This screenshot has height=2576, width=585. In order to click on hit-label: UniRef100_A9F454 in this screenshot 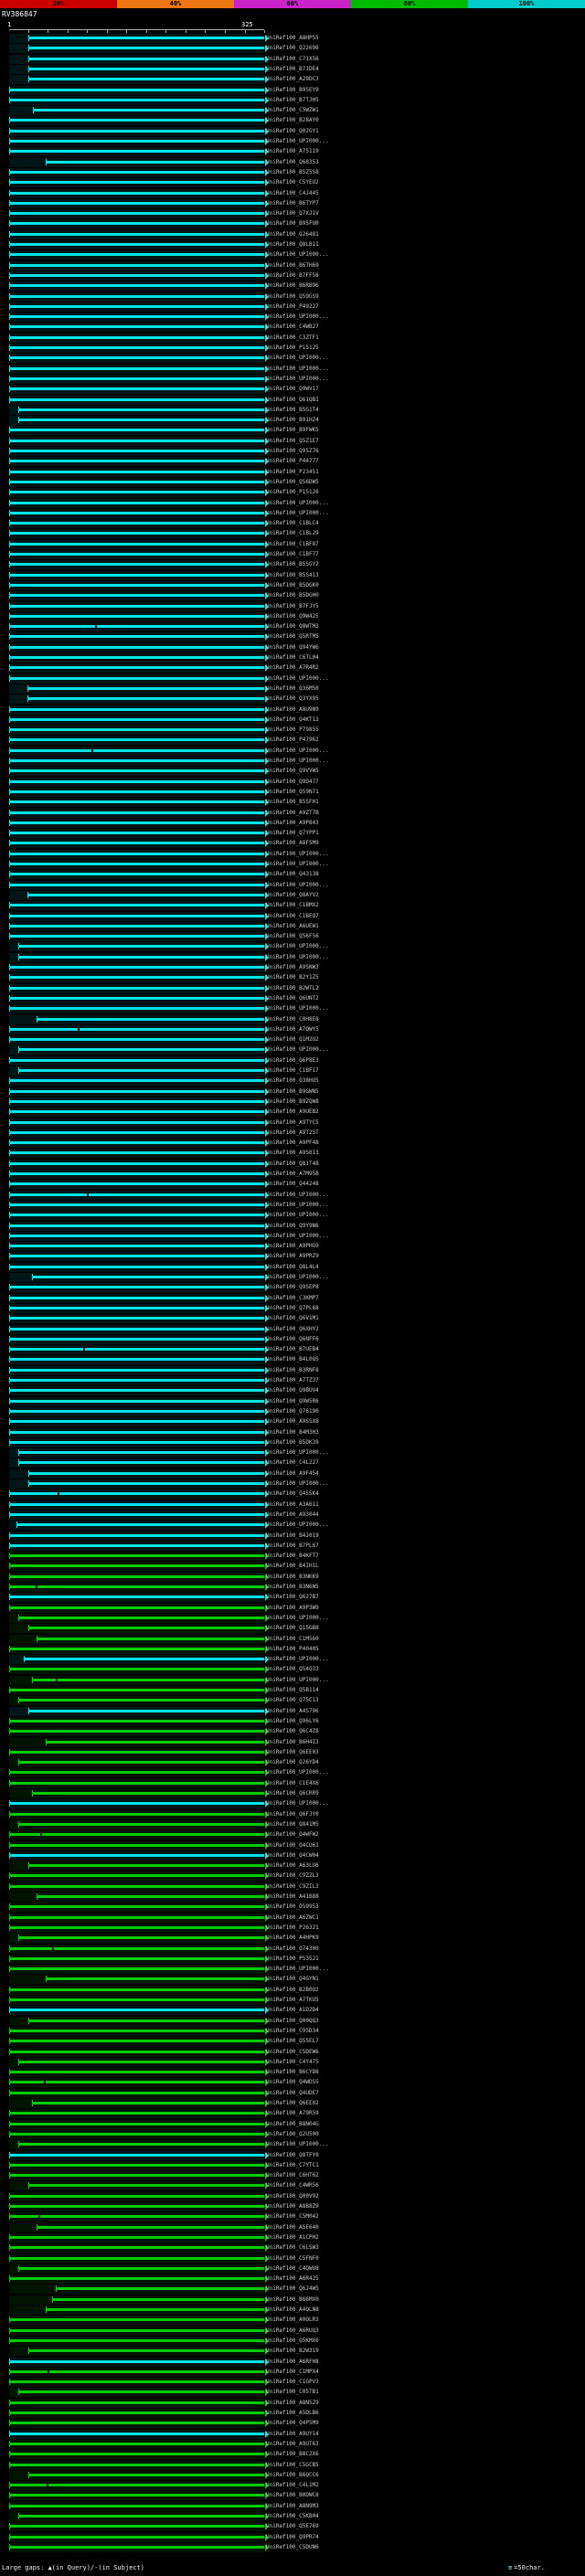, I will do `click(293, 1474)`.